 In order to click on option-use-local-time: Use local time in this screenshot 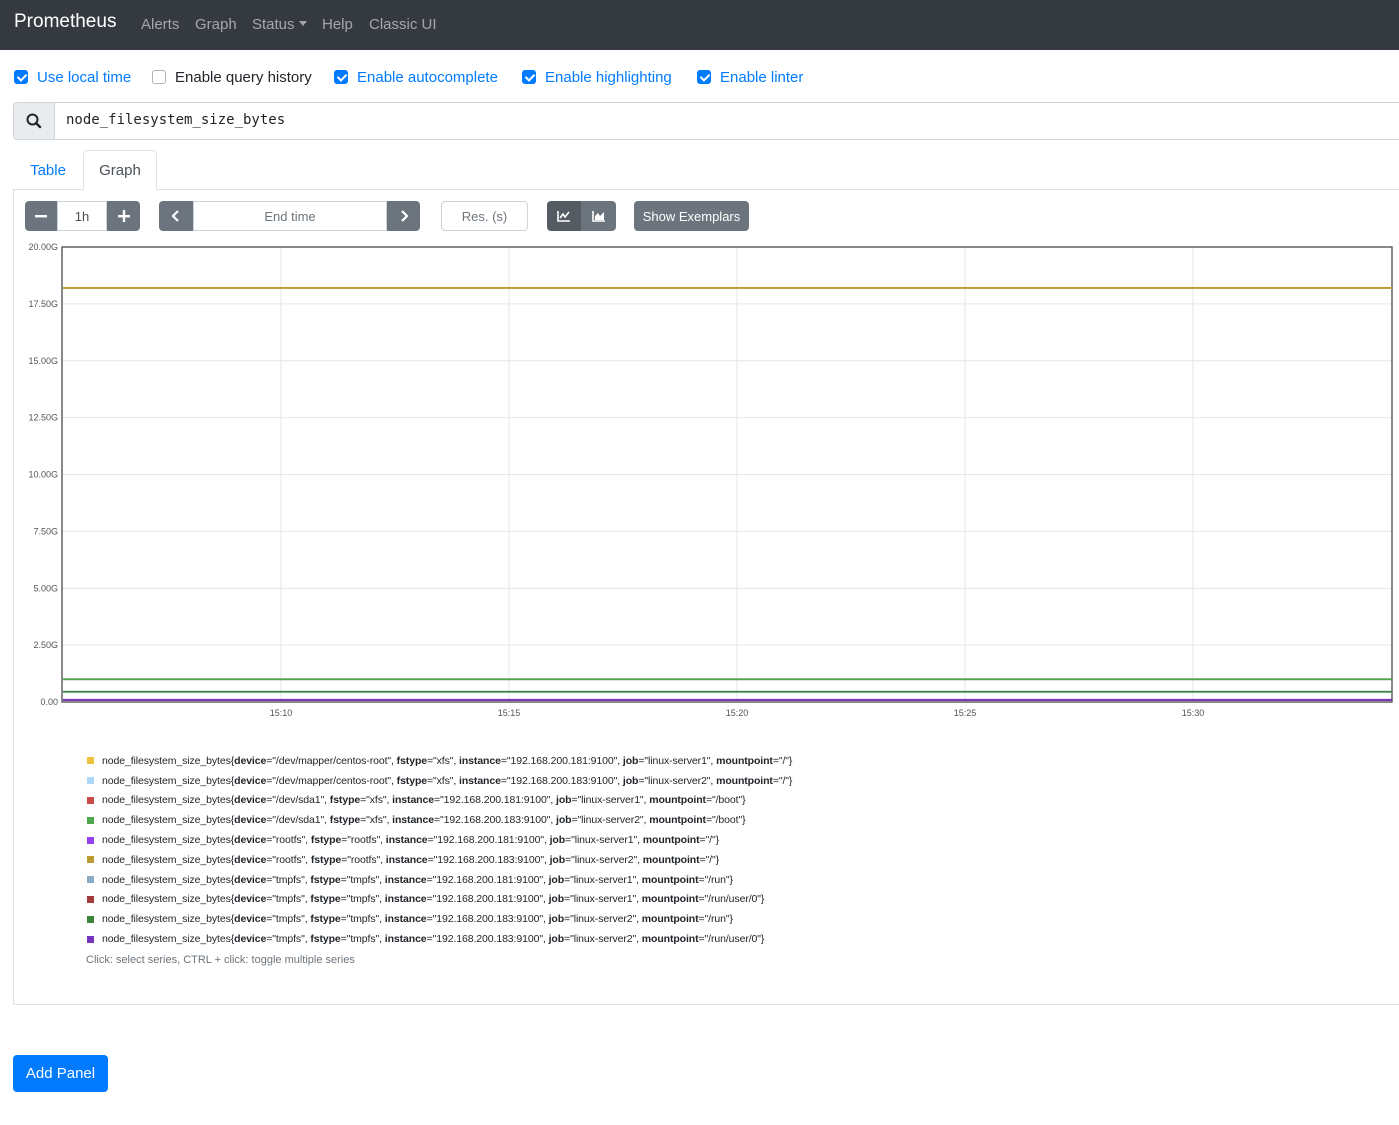, I will do `click(72, 77)`.